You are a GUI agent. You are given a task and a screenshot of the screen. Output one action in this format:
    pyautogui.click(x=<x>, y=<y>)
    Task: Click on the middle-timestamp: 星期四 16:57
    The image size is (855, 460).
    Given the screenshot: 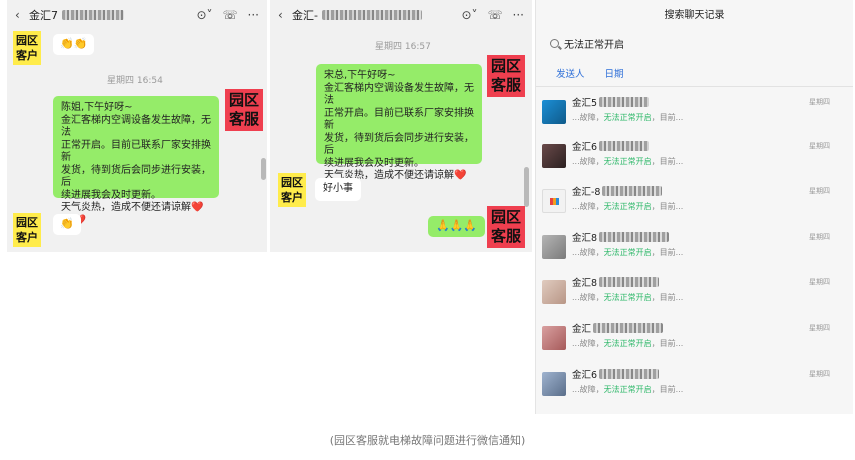 What is the action you would take?
    pyautogui.click(x=403, y=47)
    